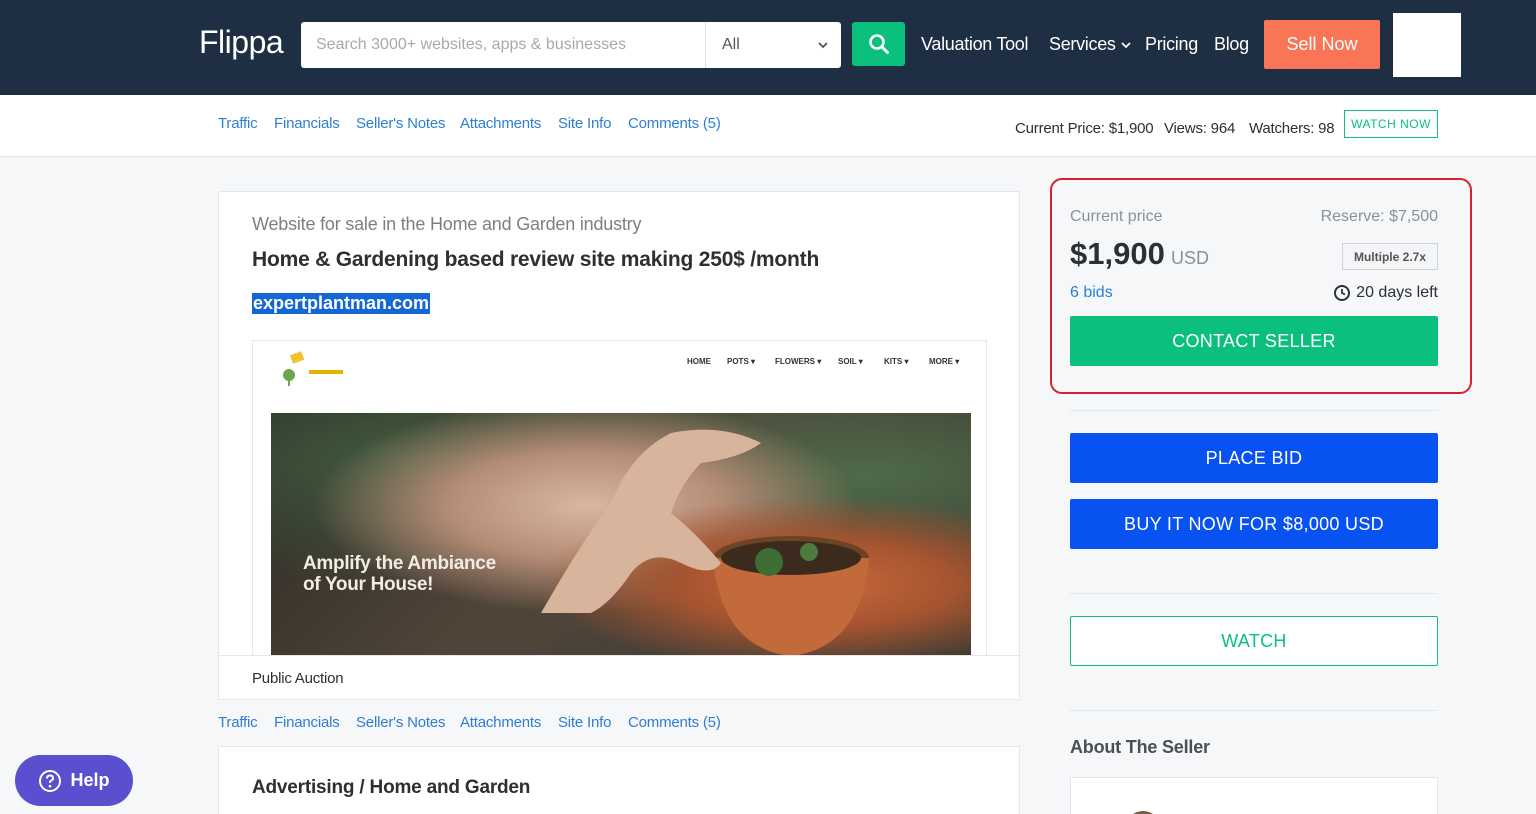 This screenshot has height=814, width=1536. I want to click on search-button, so click(878, 44).